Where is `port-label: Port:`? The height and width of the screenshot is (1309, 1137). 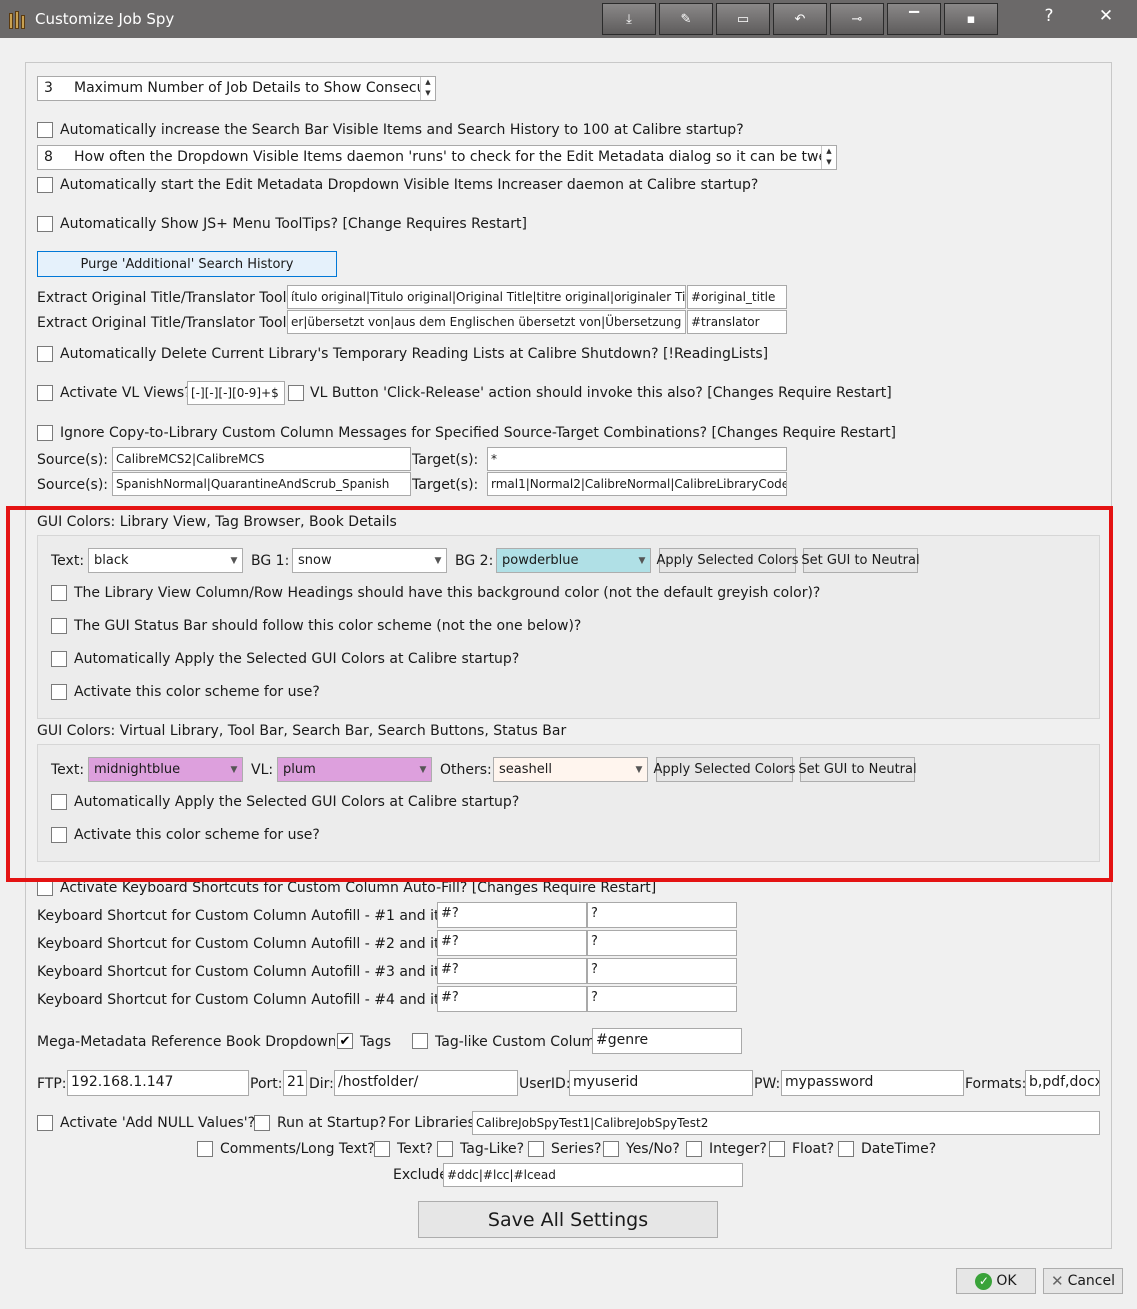 port-label: Port: is located at coordinates (266, 1084).